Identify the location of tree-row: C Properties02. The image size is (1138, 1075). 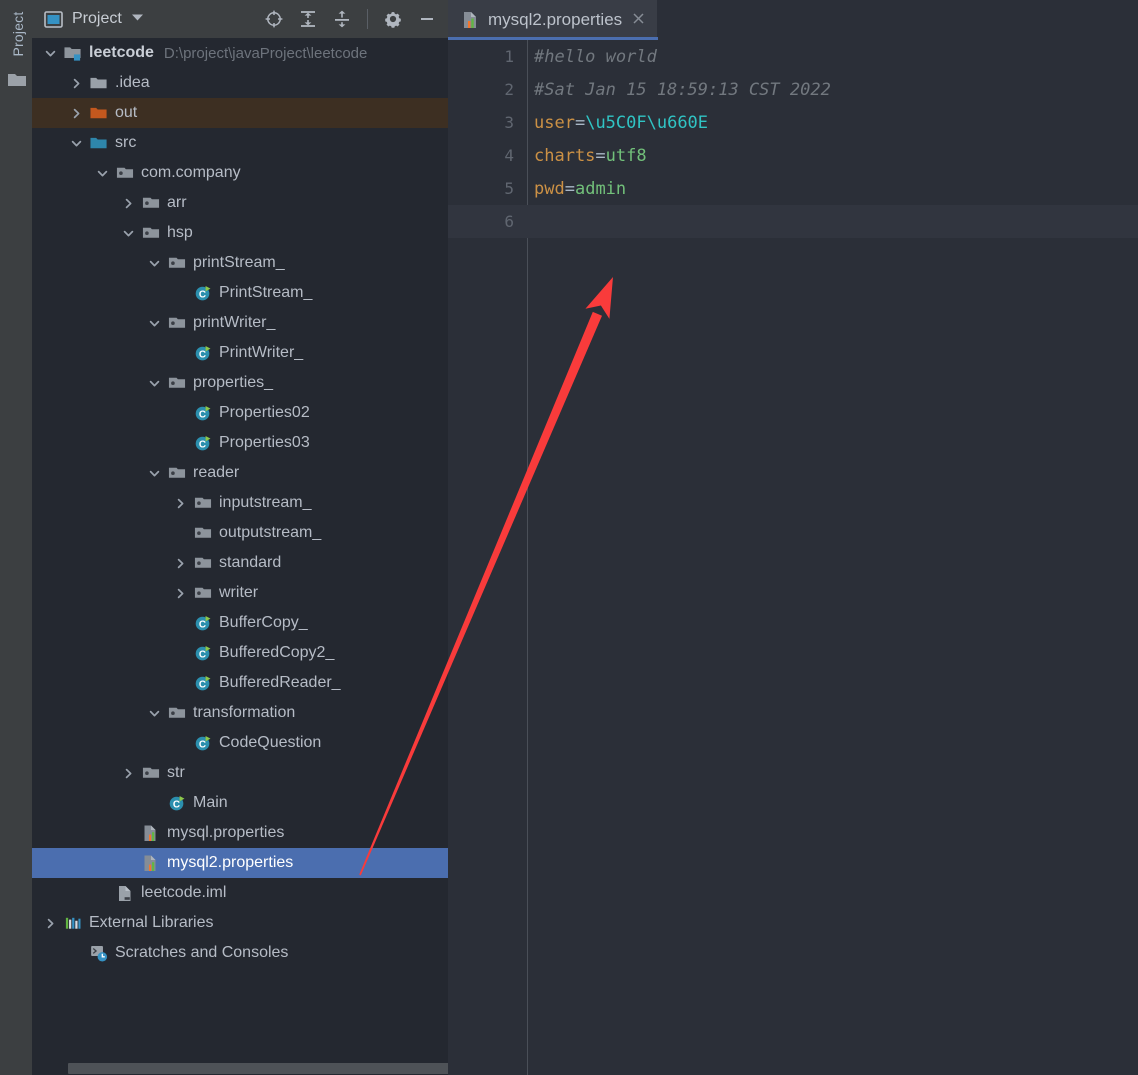
(240, 413).